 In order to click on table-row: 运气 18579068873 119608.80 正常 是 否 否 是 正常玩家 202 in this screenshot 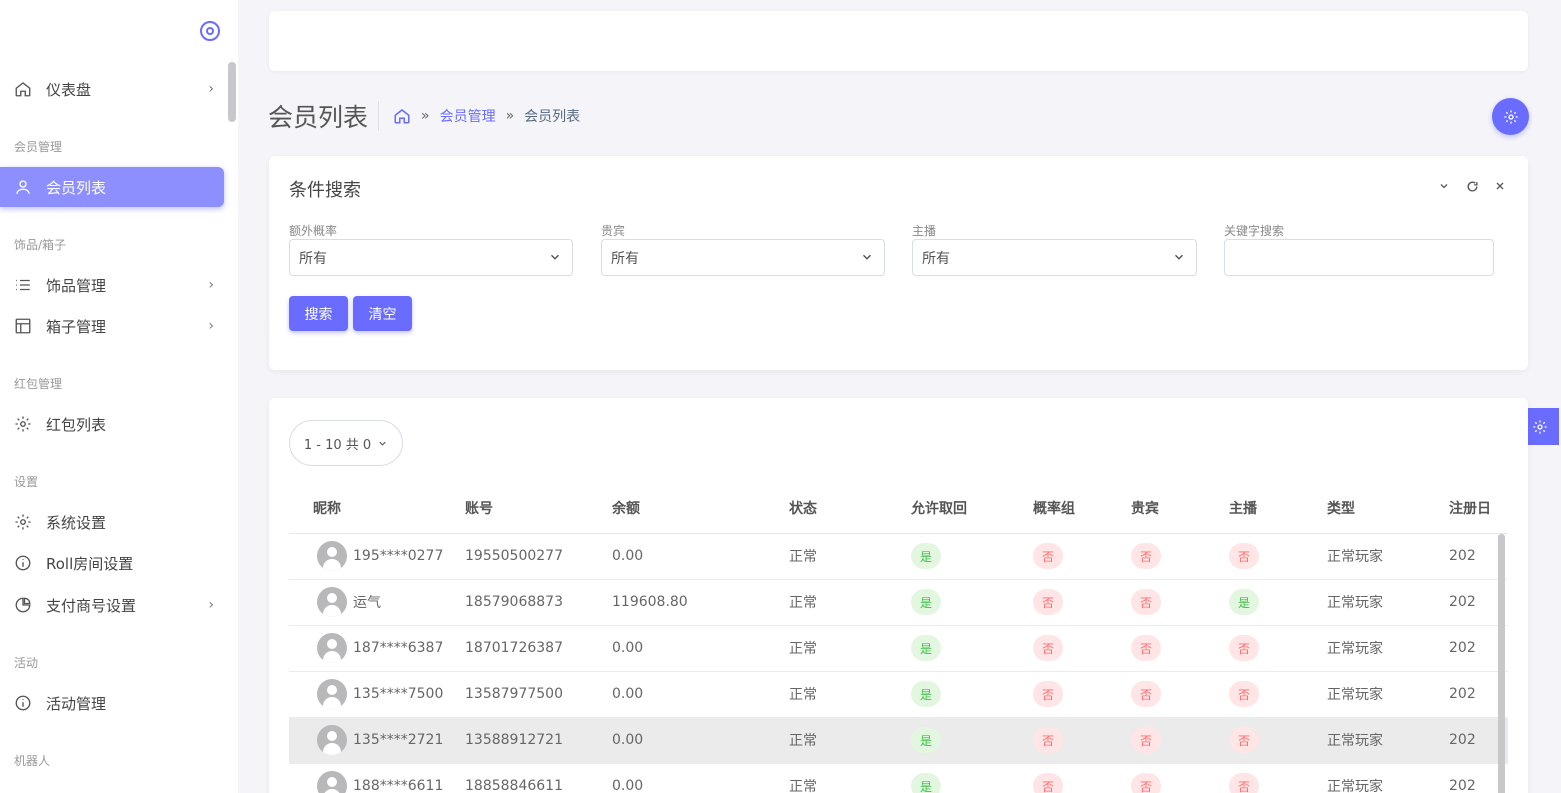, I will do `click(898, 602)`.